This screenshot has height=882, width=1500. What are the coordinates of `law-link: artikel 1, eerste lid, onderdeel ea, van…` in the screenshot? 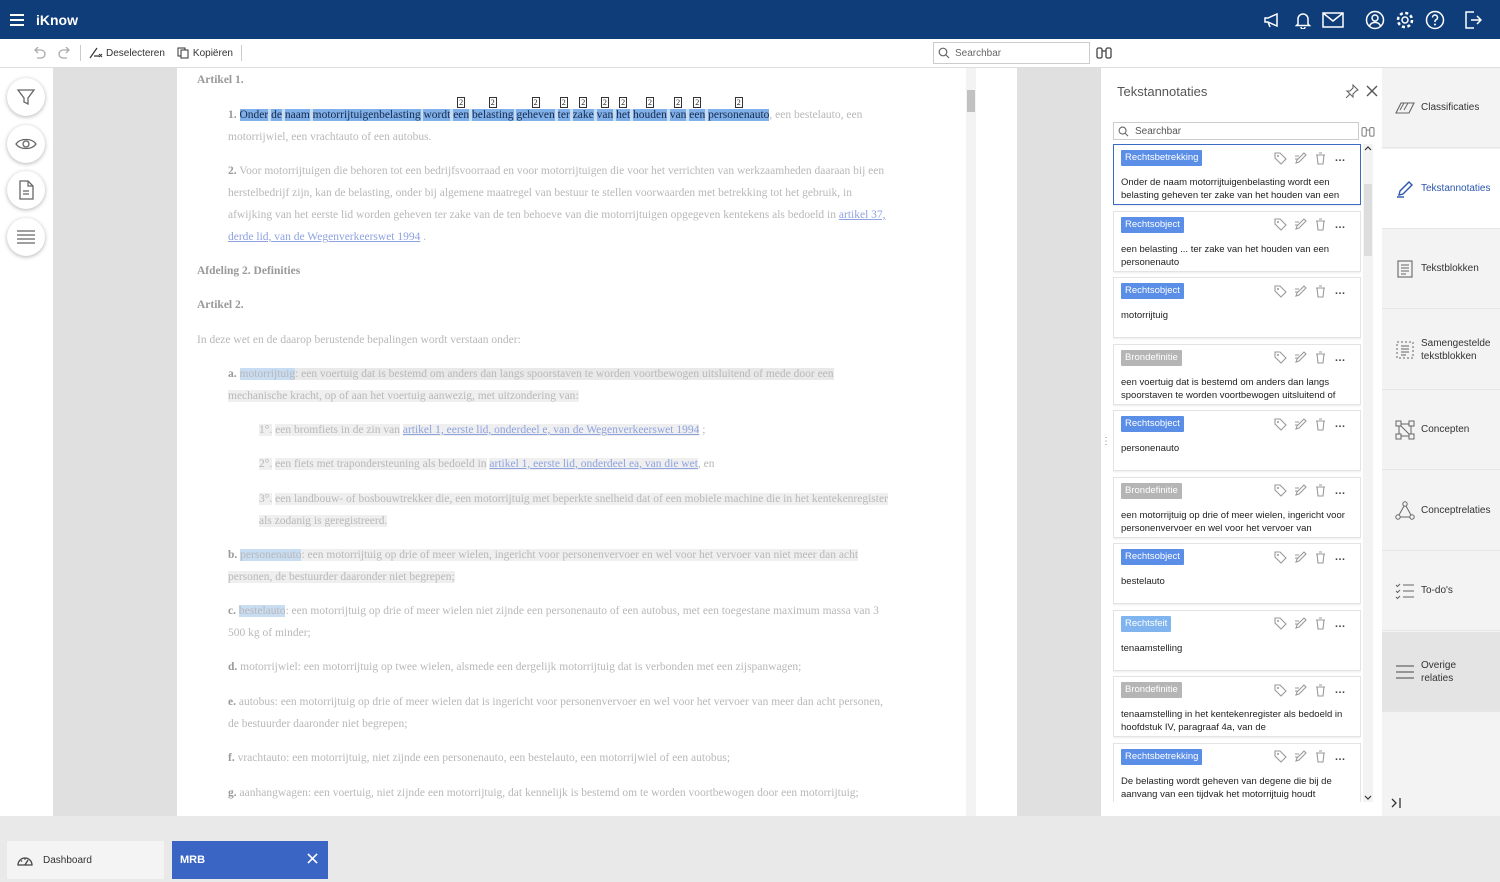 It's located at (593, 464).